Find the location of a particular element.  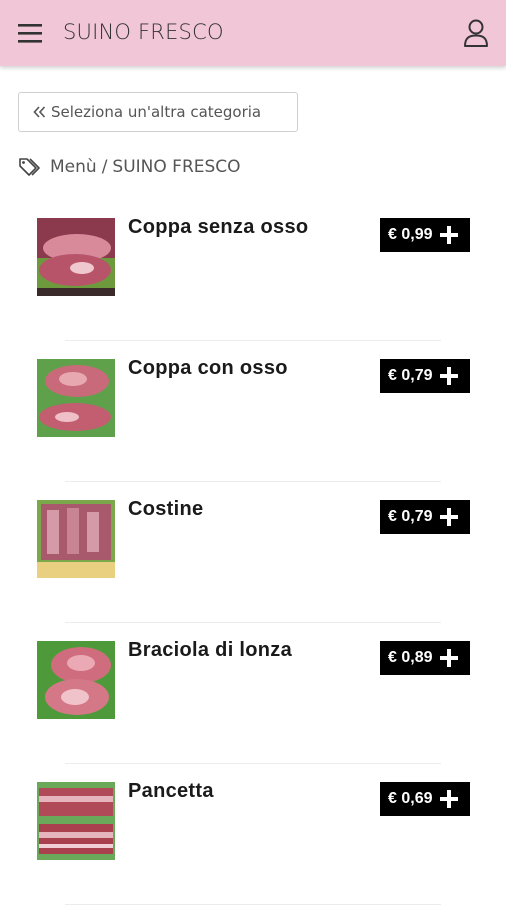

add-to-cart-button: € 0,89 is located at coordinates (425, 658).